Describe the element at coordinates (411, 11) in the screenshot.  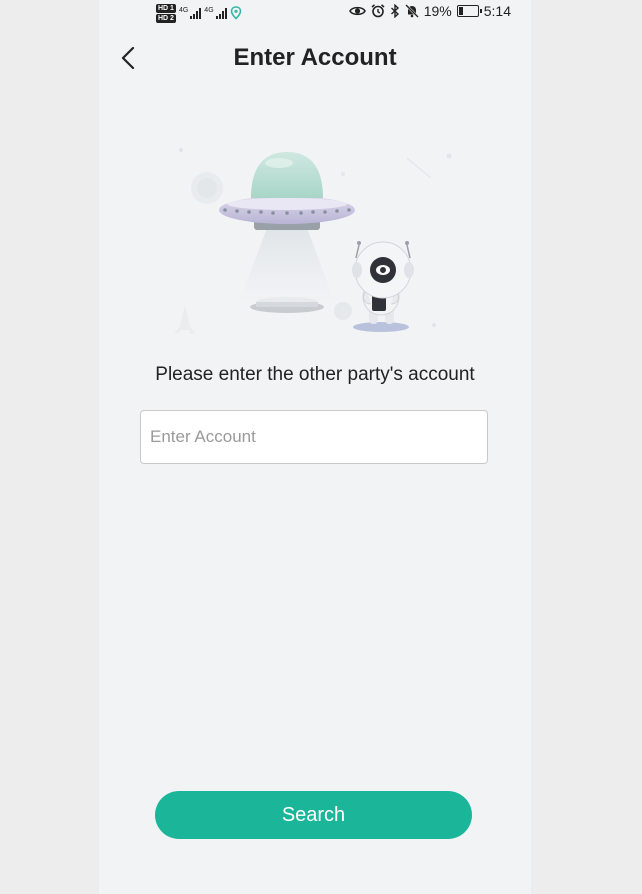
I see `mute-icon` at that location.